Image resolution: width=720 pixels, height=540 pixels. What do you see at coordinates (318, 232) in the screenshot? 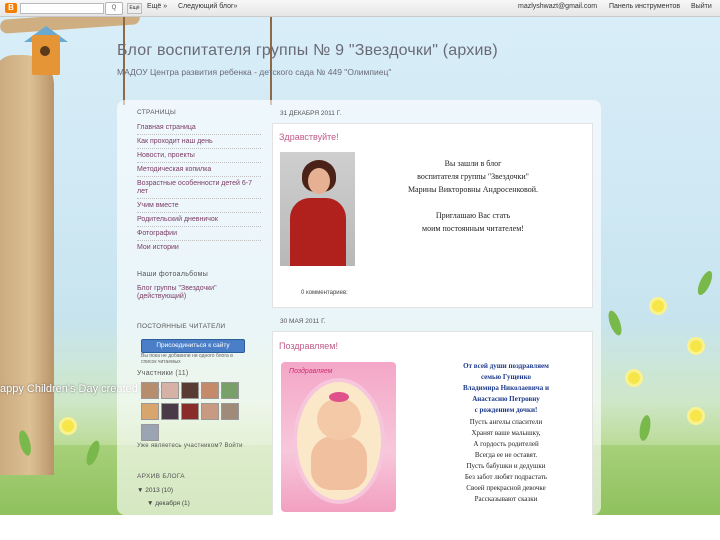
I see `photo-body` at bounding box center [318, 232].